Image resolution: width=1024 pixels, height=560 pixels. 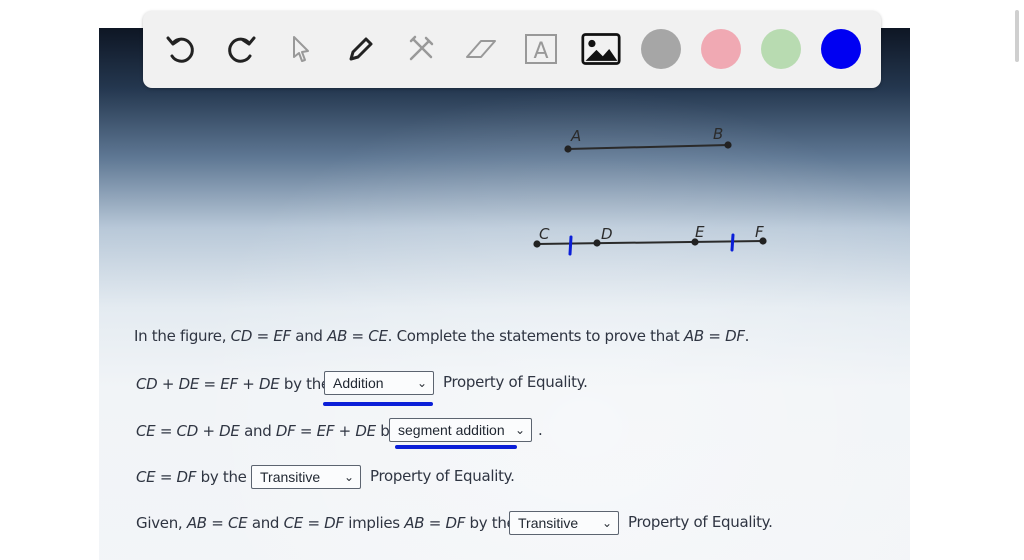 What do you see at coordinates (540, 51) in the screenshot?
I see `text-tool-glyph: A` at bounding box center [540, 51].